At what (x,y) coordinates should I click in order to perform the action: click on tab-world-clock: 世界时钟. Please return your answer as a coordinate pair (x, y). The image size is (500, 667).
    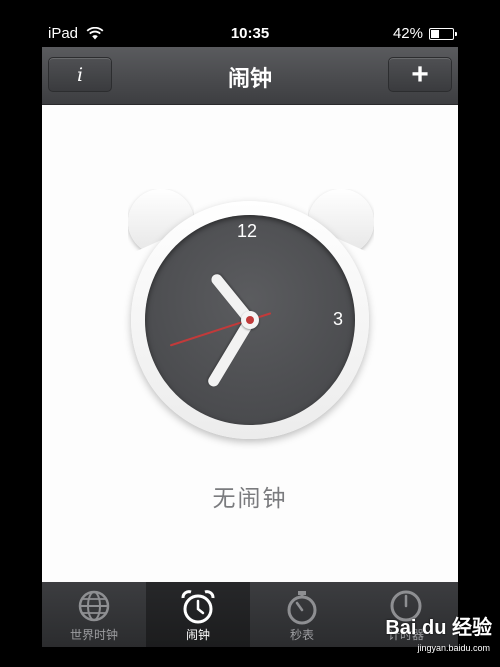
    Looking at the image, I should click on (94, 614).